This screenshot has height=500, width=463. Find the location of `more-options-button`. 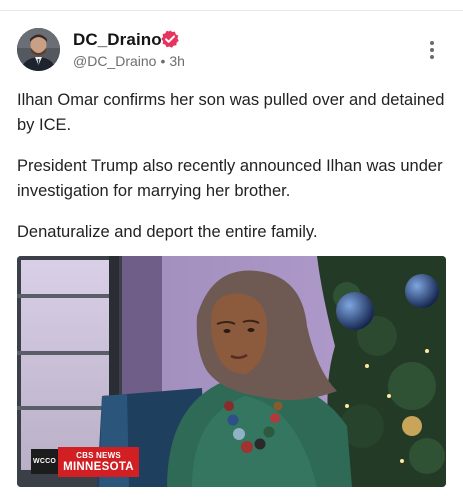

more-options-button is located at coordinates (432, 50).